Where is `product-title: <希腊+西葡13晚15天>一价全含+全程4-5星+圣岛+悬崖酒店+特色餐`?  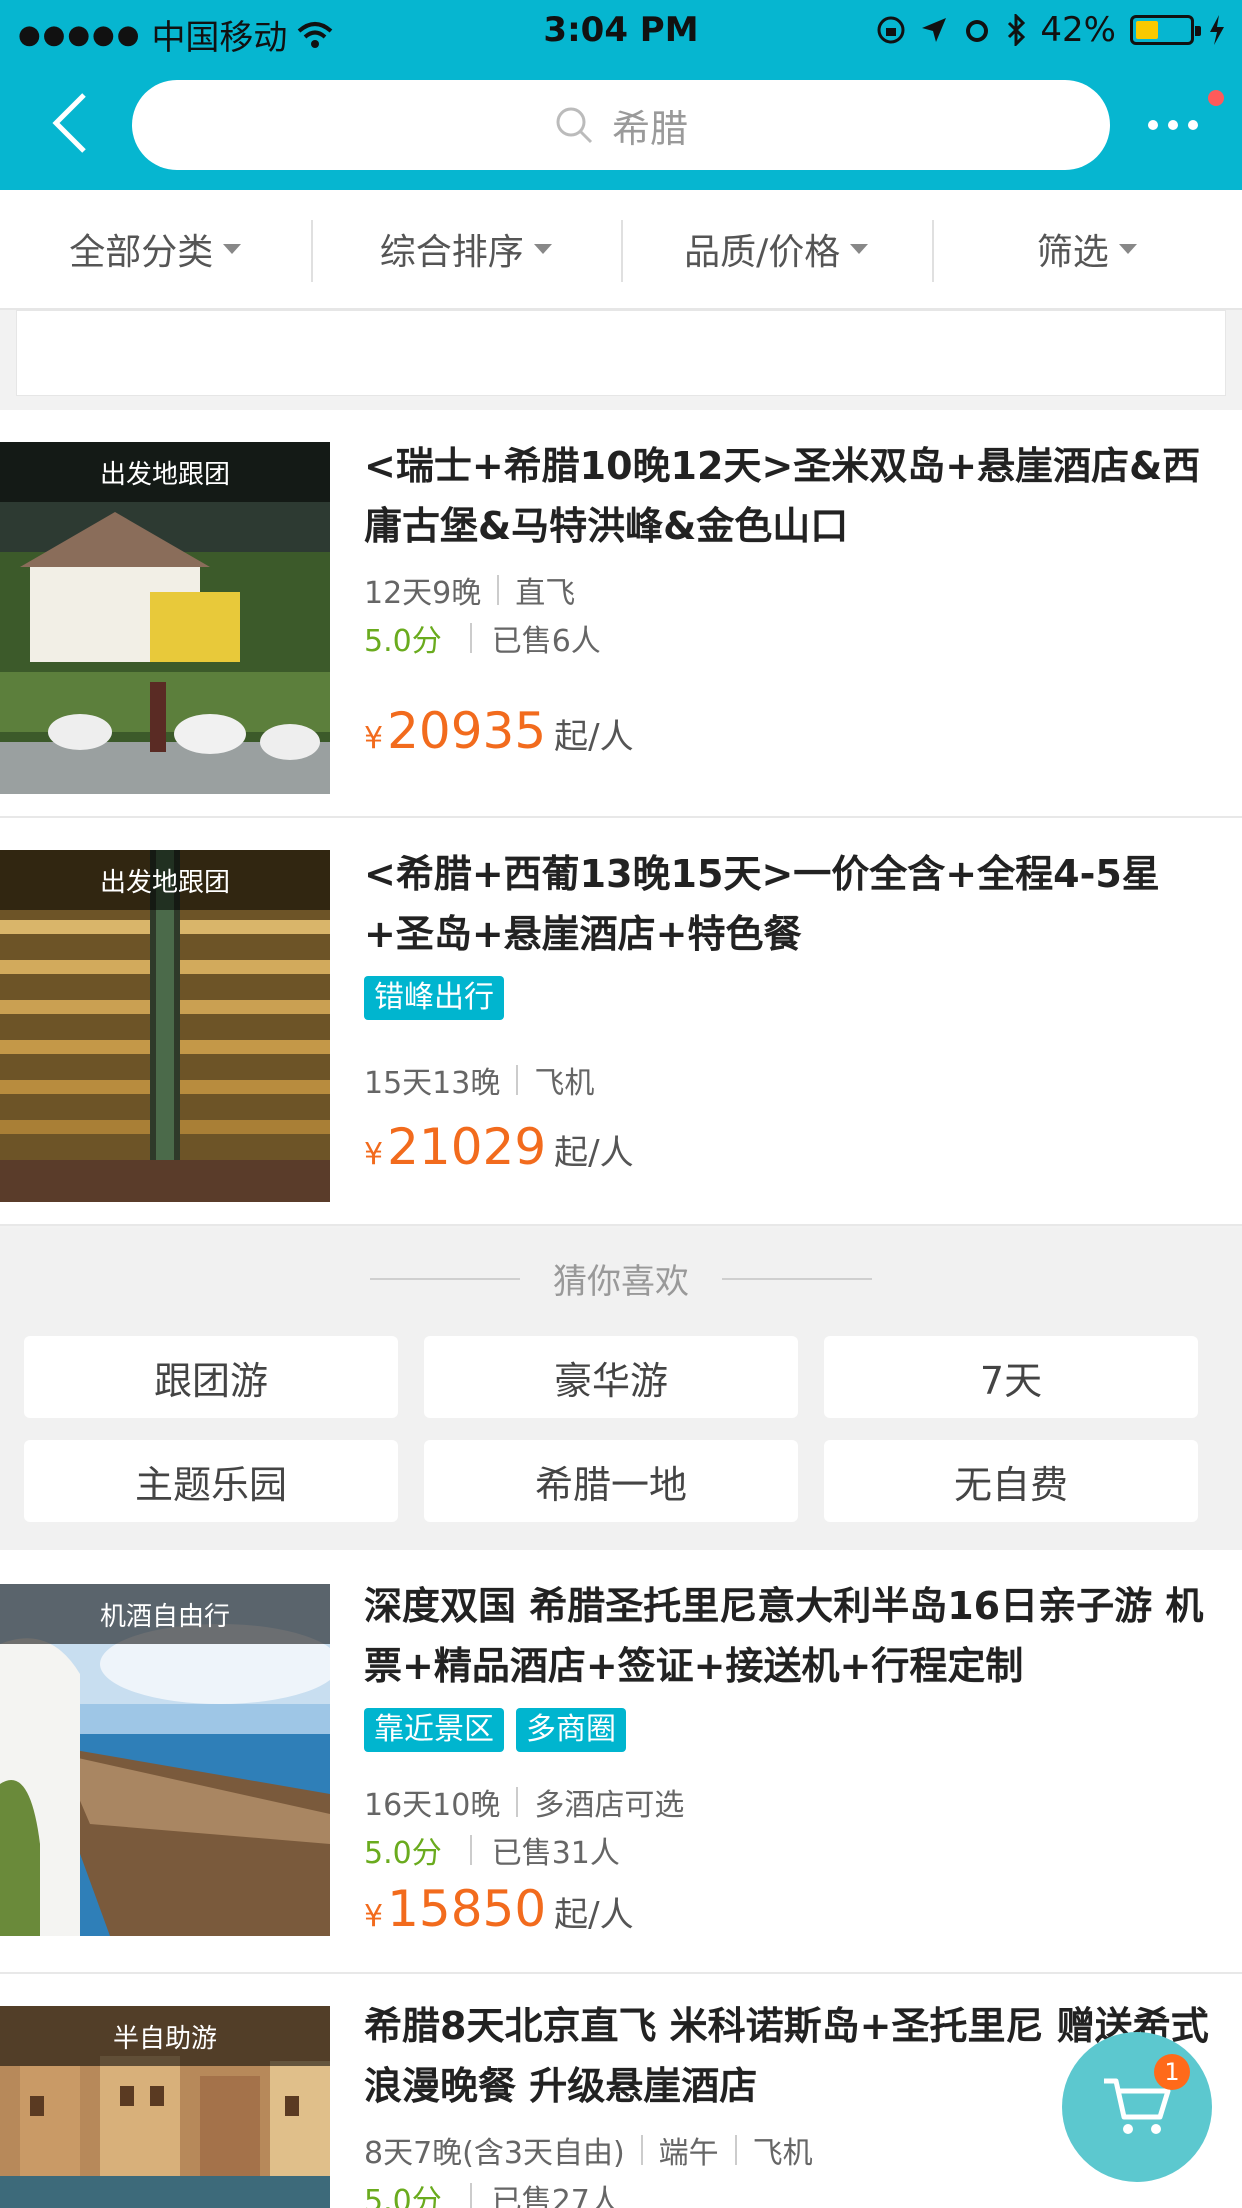 product-title: <希腊+西葡13晚15天>一价全含+全程4-5星+圣岛+悬崖酒店+特色餐 is located at coordinates (762, 904).